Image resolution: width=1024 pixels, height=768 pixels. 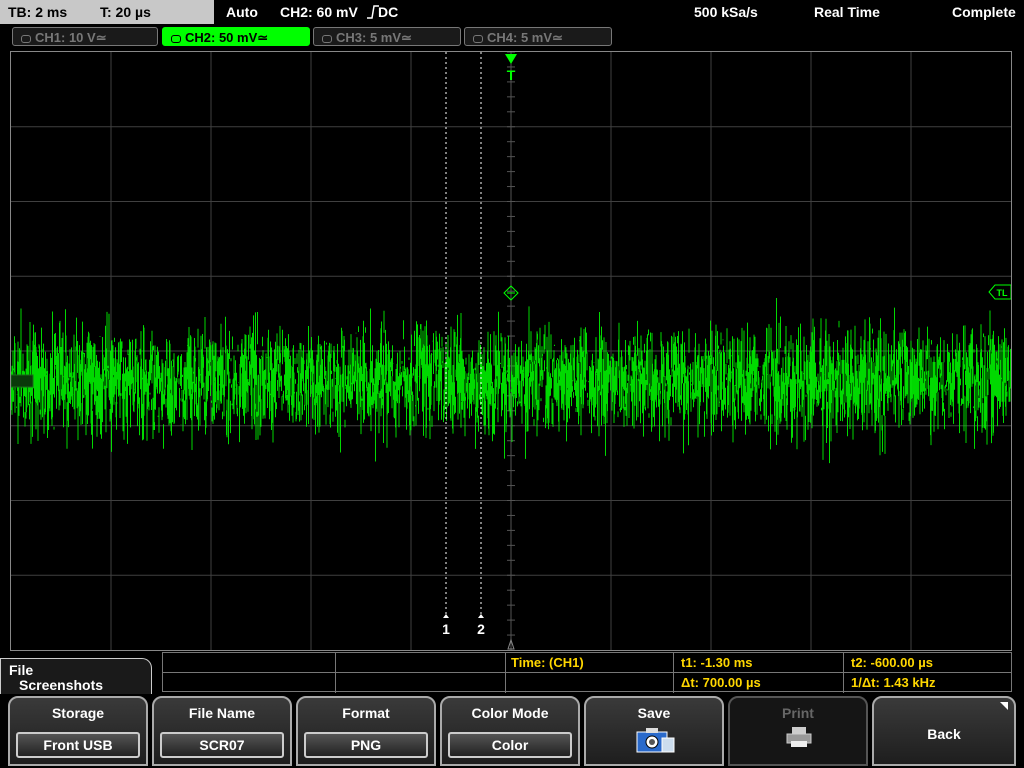 What do you see at coordinates (78, 731) in the screenshot?
I see `storage-softkey: Storage Front USB` at bounding box center [78, 731].